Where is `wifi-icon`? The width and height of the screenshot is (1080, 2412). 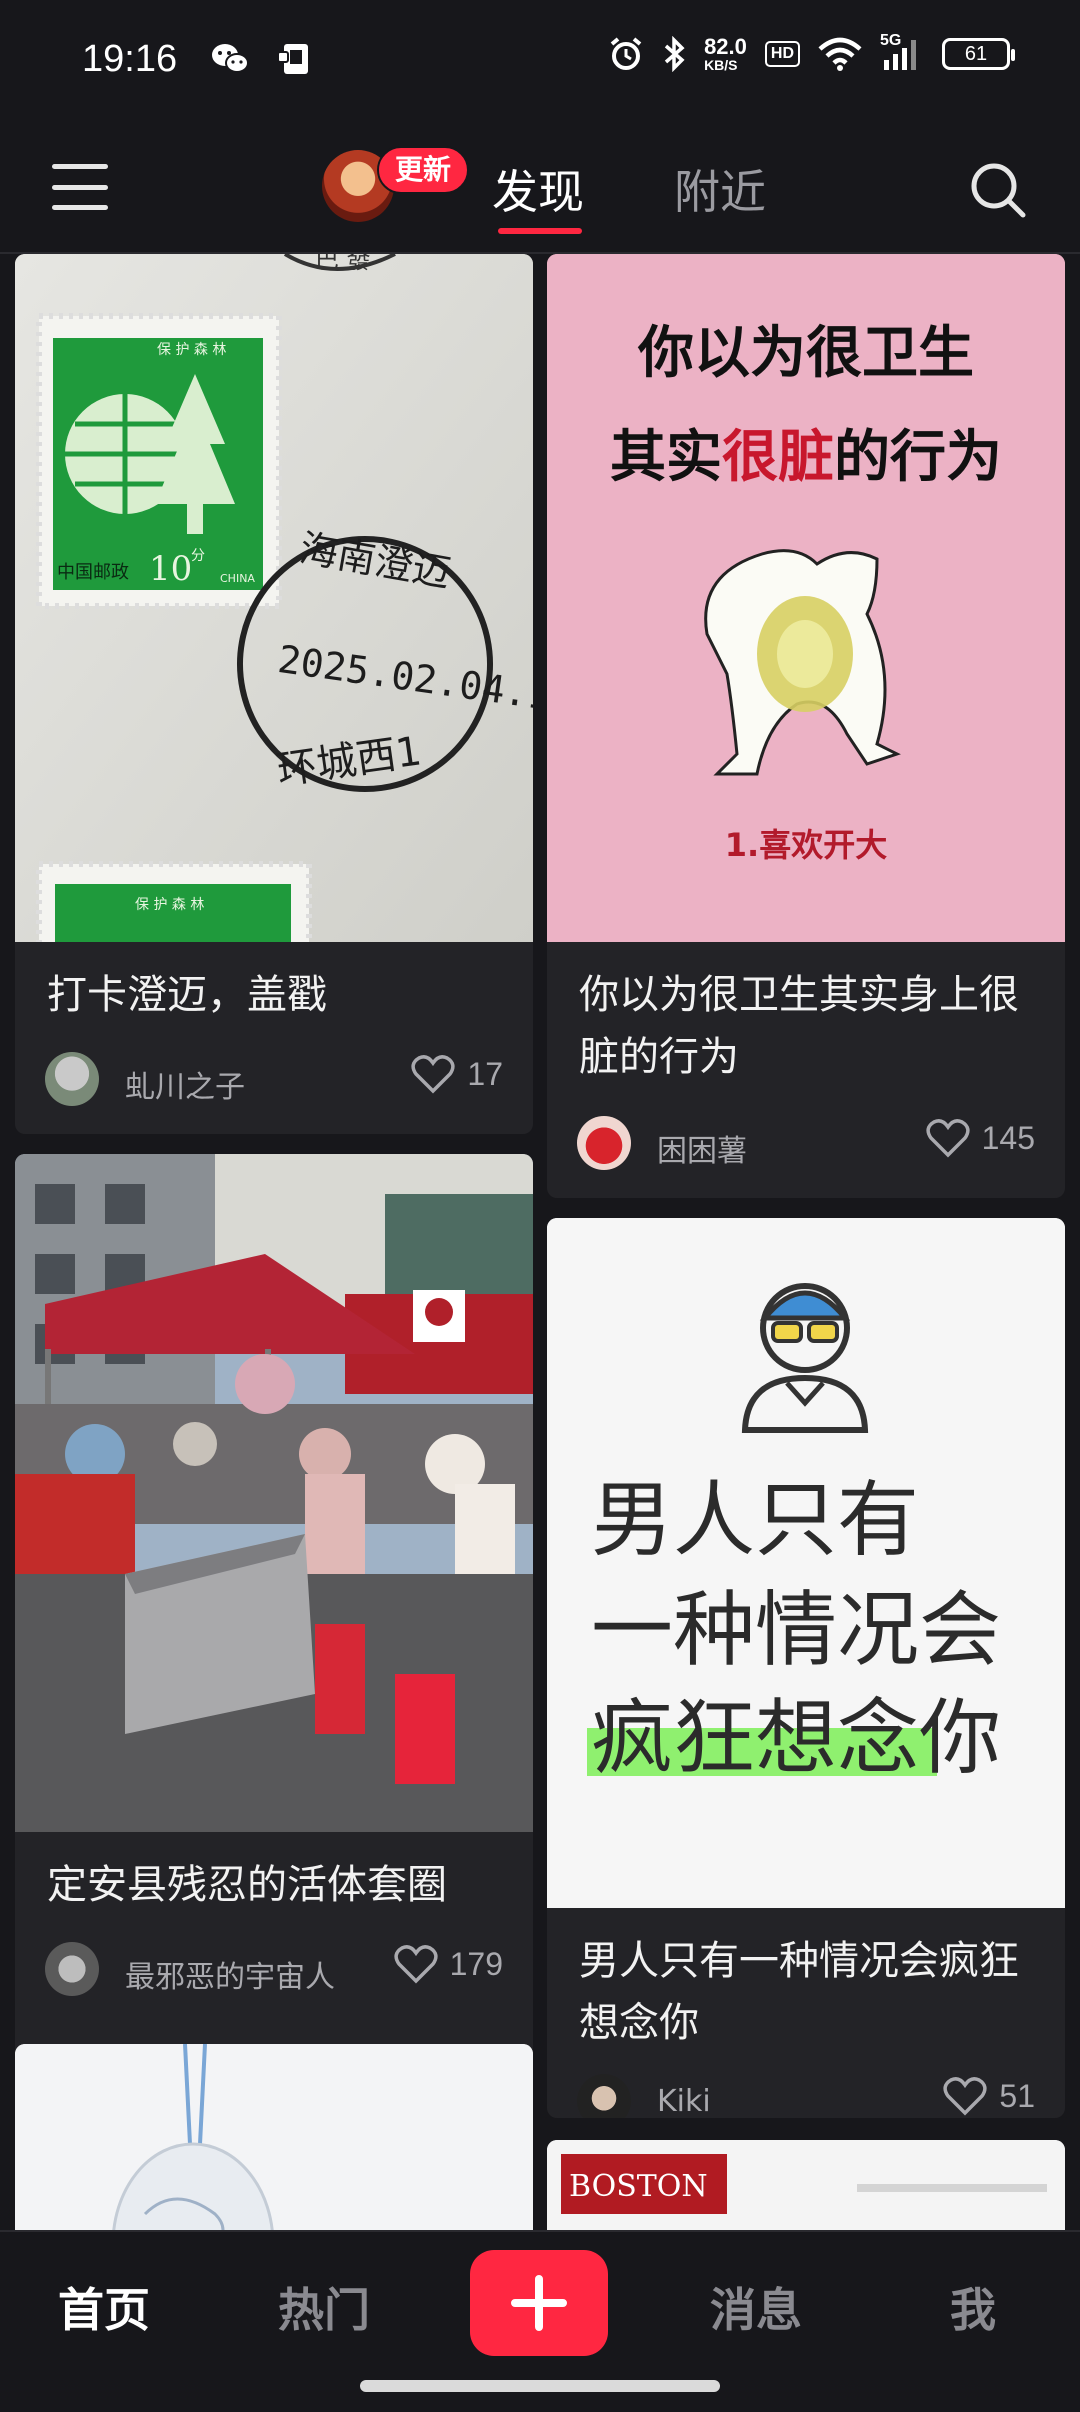
wifi-icon is located at coordinates (840, 54).